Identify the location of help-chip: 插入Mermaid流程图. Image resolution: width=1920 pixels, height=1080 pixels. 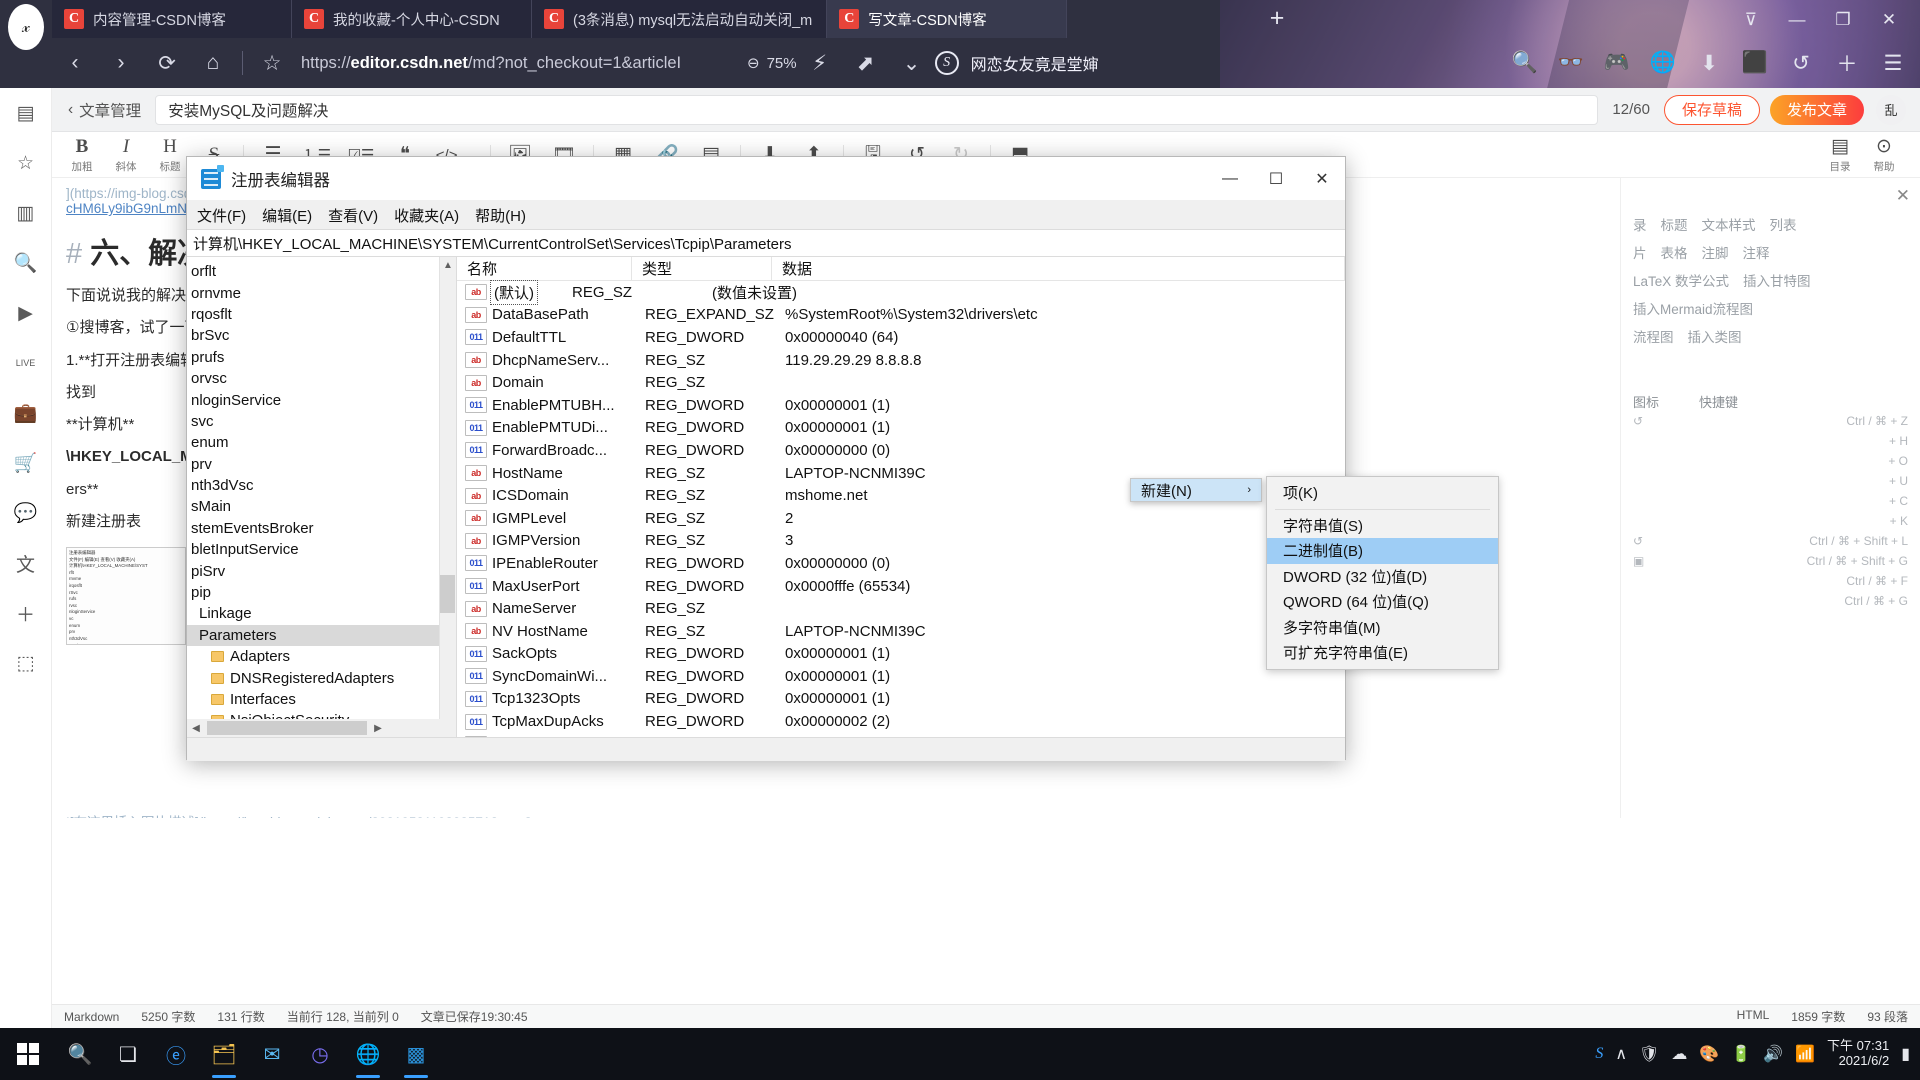
(1693, 308).